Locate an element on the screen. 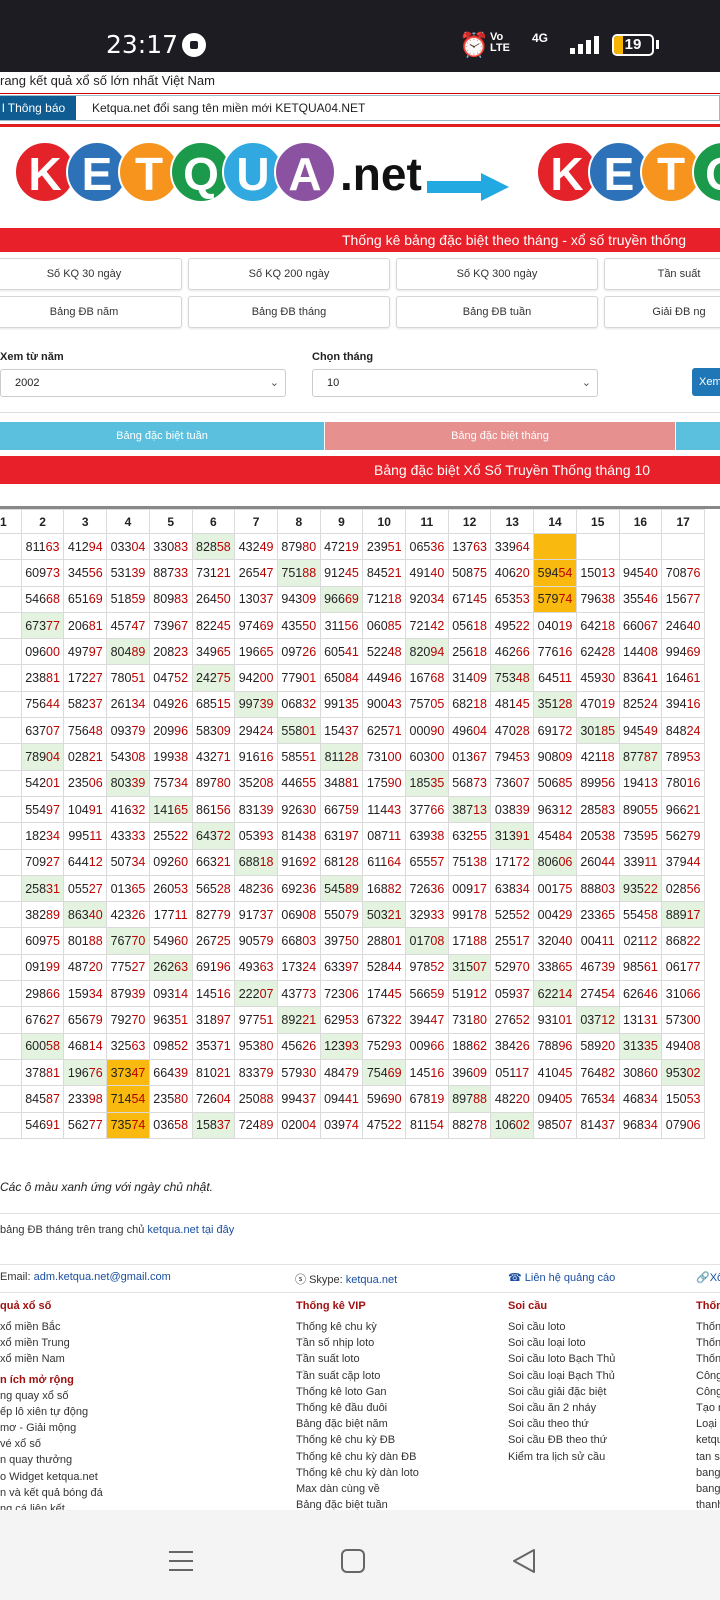  result-cell: 82524 is located at coordinates (640, 704).